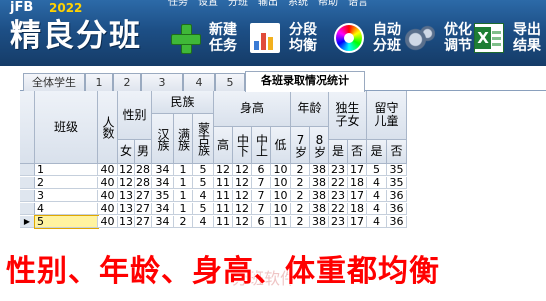 Image resolution: width=546 pixels, height=301 pixels. What do you see at coordinates (183, 139) in the screenshot?
I see `col-header-man: 满族` at bounding box center [183, 139].